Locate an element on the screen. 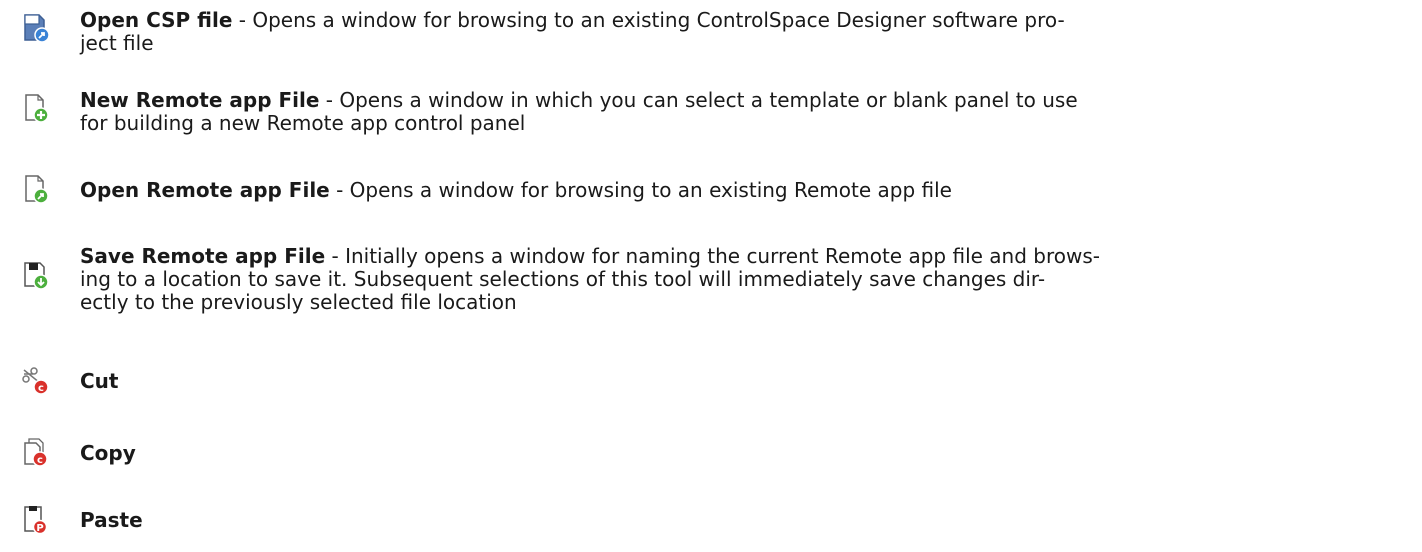 The height and width of the screenshot is (552, 1422). cut-icon: c is located at coordinates (35, 380).